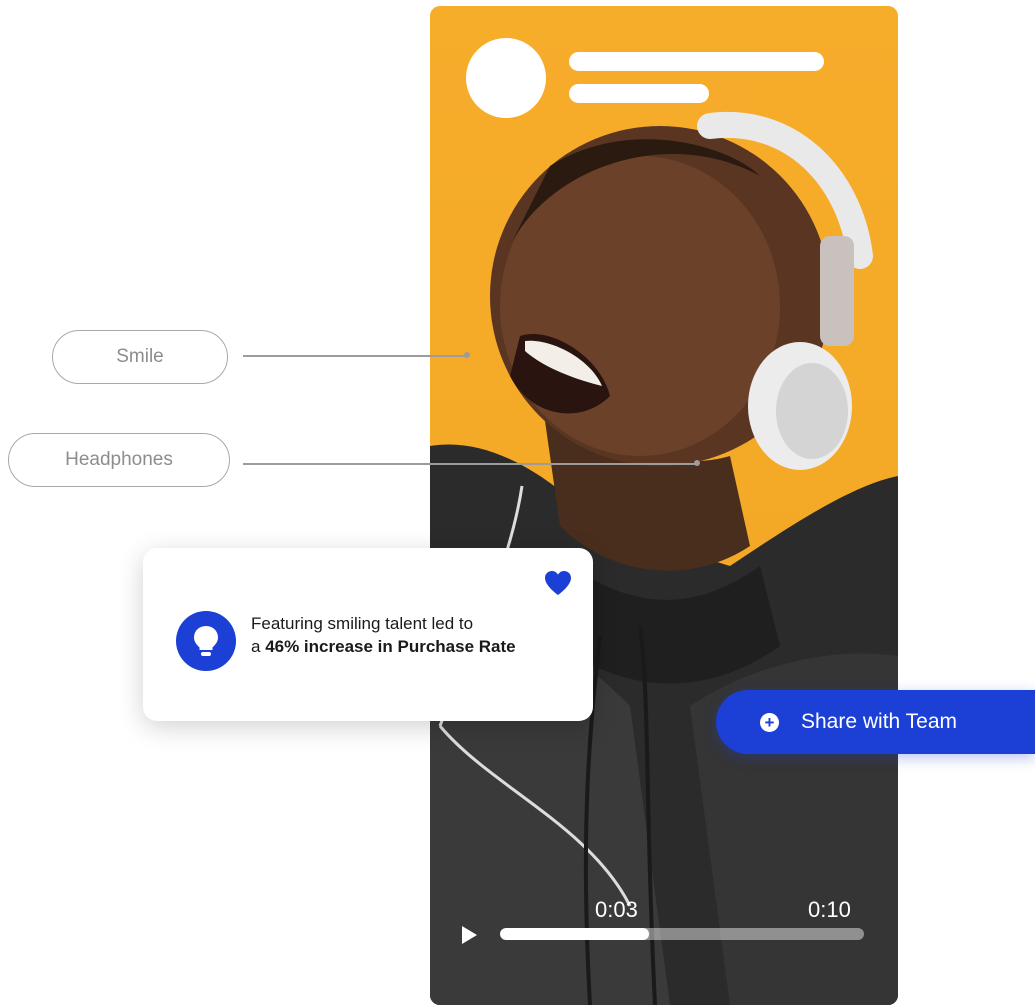 The height and width of the screenshot is (1005, 1035). I want to click on headphones-anchor-dot, so click(697, 463).